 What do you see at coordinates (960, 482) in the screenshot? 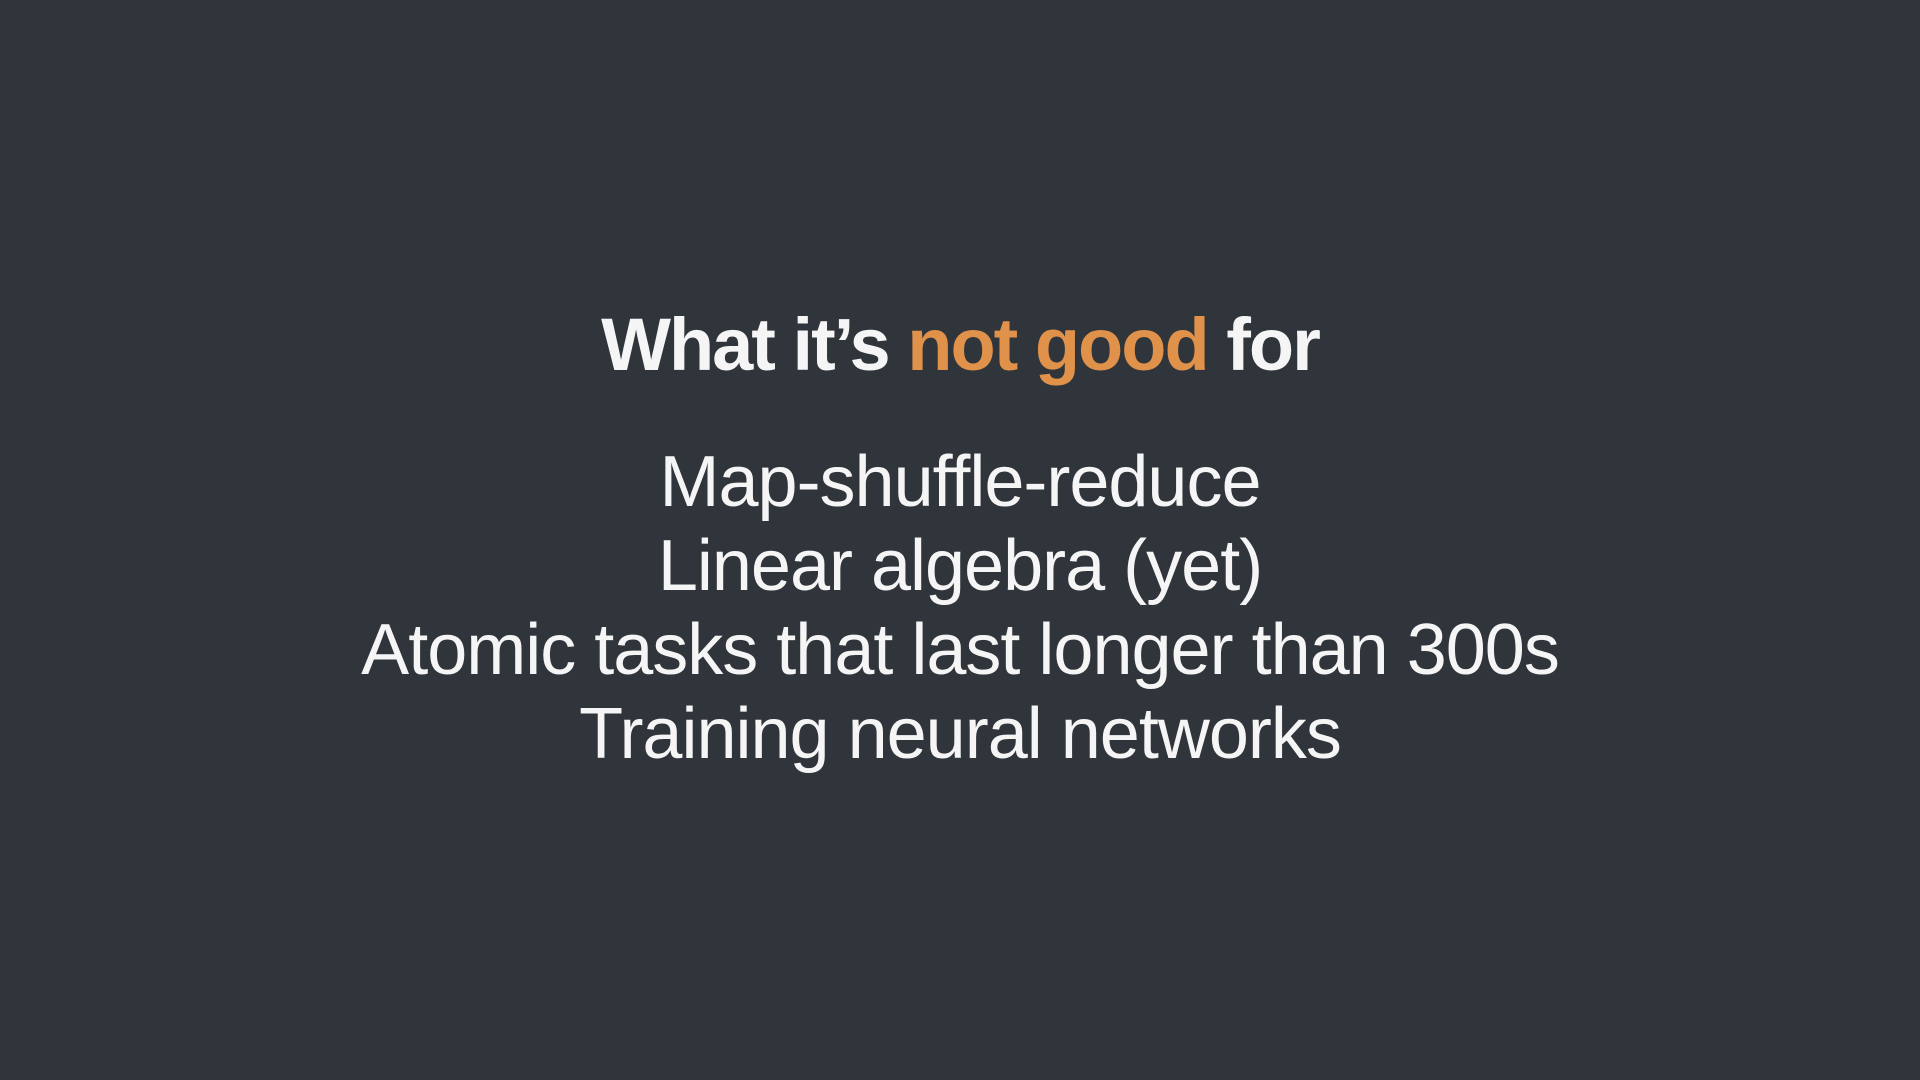
I see `list-item: Map-shuffle-reduce` at bounding box center [960, 482].